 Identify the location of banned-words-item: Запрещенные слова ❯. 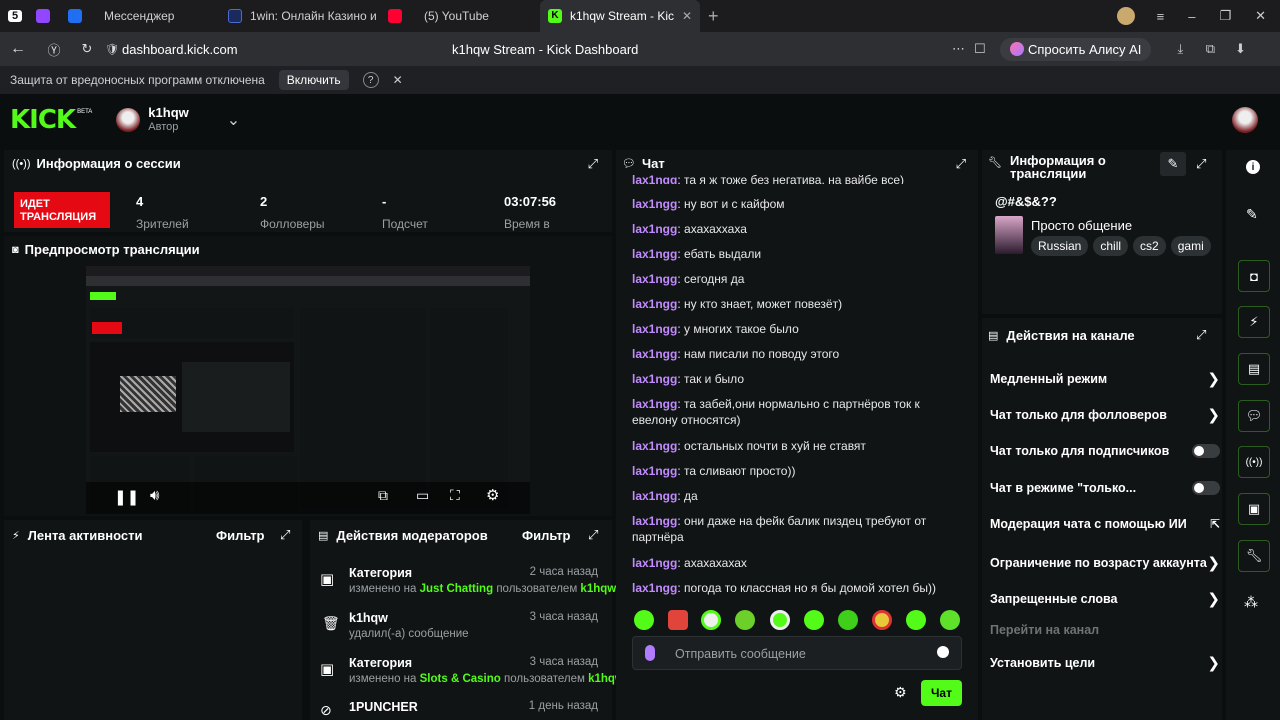
(1105, 599).